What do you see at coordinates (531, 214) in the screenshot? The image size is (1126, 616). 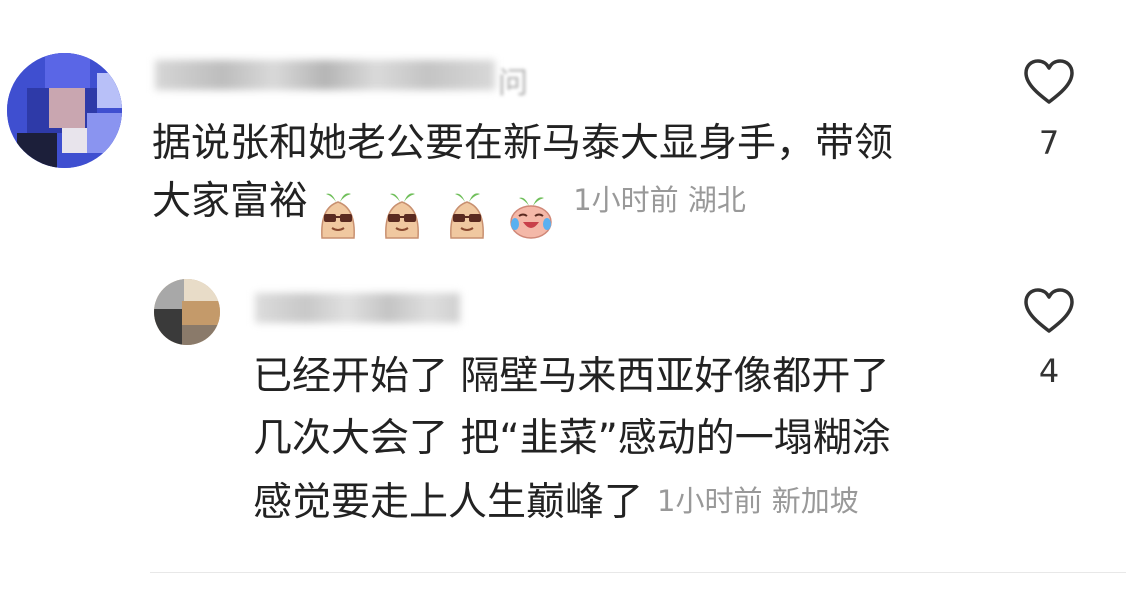 I see `tears-of-joy-sprout-emoji` at bounding box center [531, 214].